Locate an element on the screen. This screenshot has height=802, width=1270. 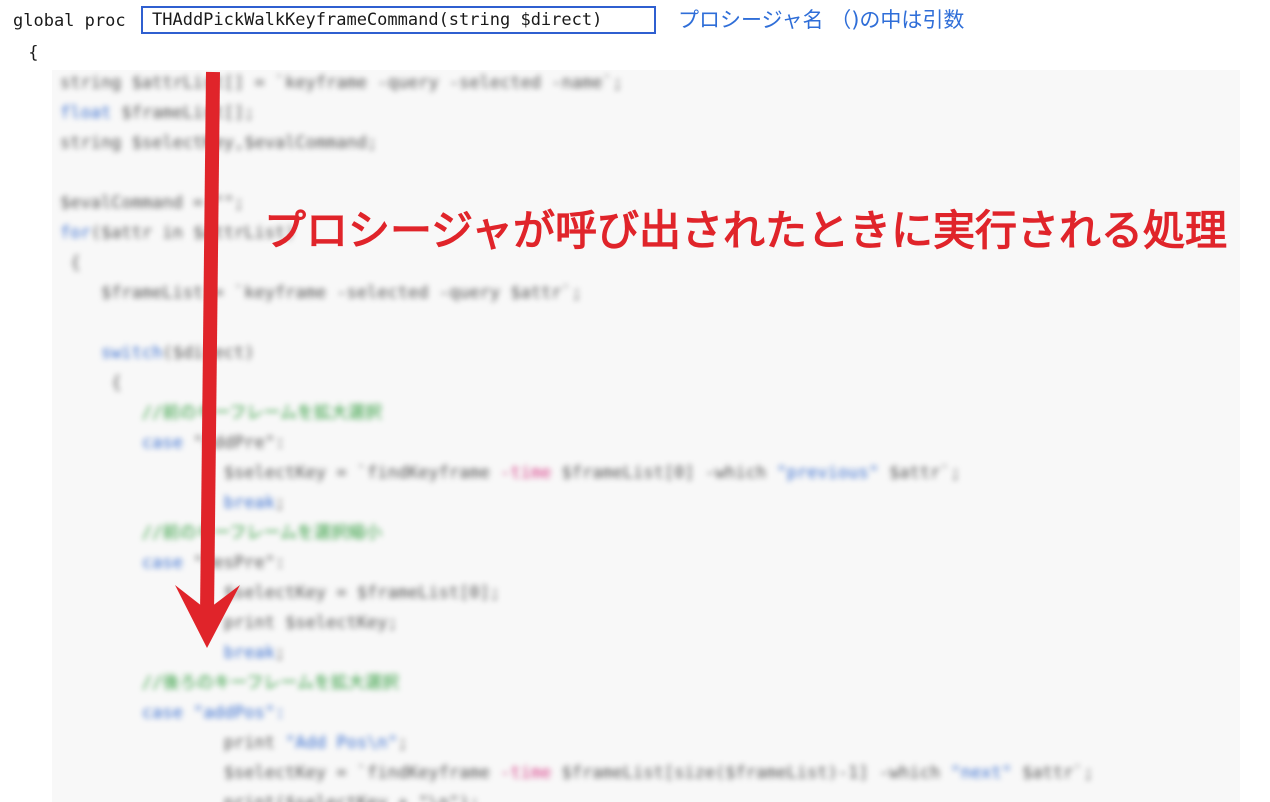
body-annotation: プロシージャが呼び出されたときに実行される処理 is located at coordinates (746, 230).